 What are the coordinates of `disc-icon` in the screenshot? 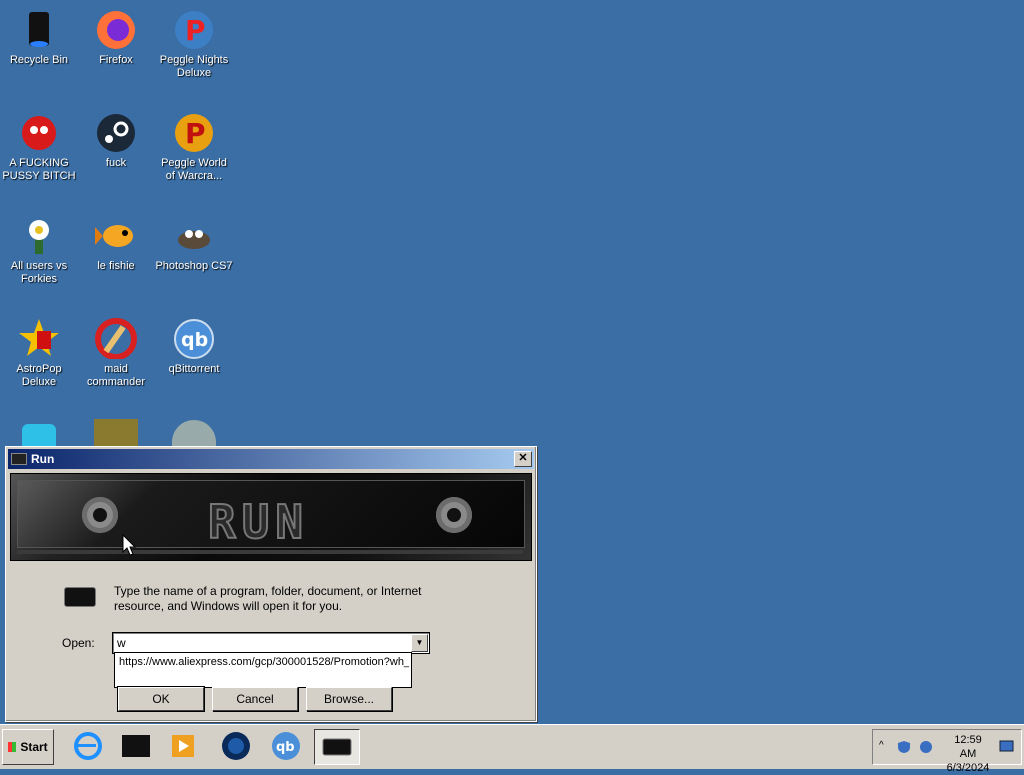 It's located at (194, 433).